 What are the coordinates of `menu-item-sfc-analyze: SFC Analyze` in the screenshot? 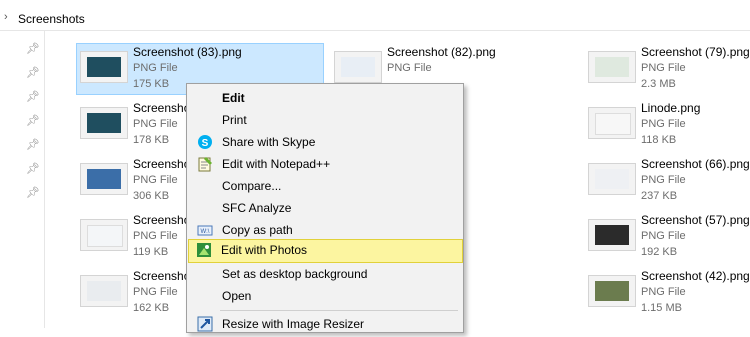 It's located at (325, 208).